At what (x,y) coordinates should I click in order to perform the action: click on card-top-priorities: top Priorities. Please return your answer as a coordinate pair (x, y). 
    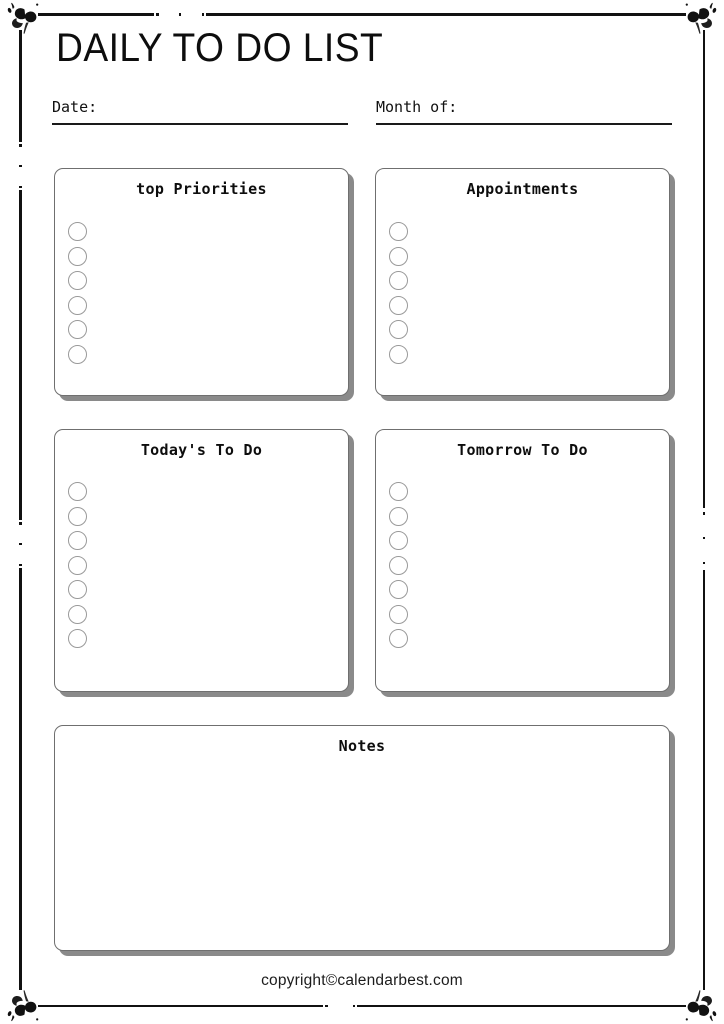
    Looking at the image, I should click on (201, 282).